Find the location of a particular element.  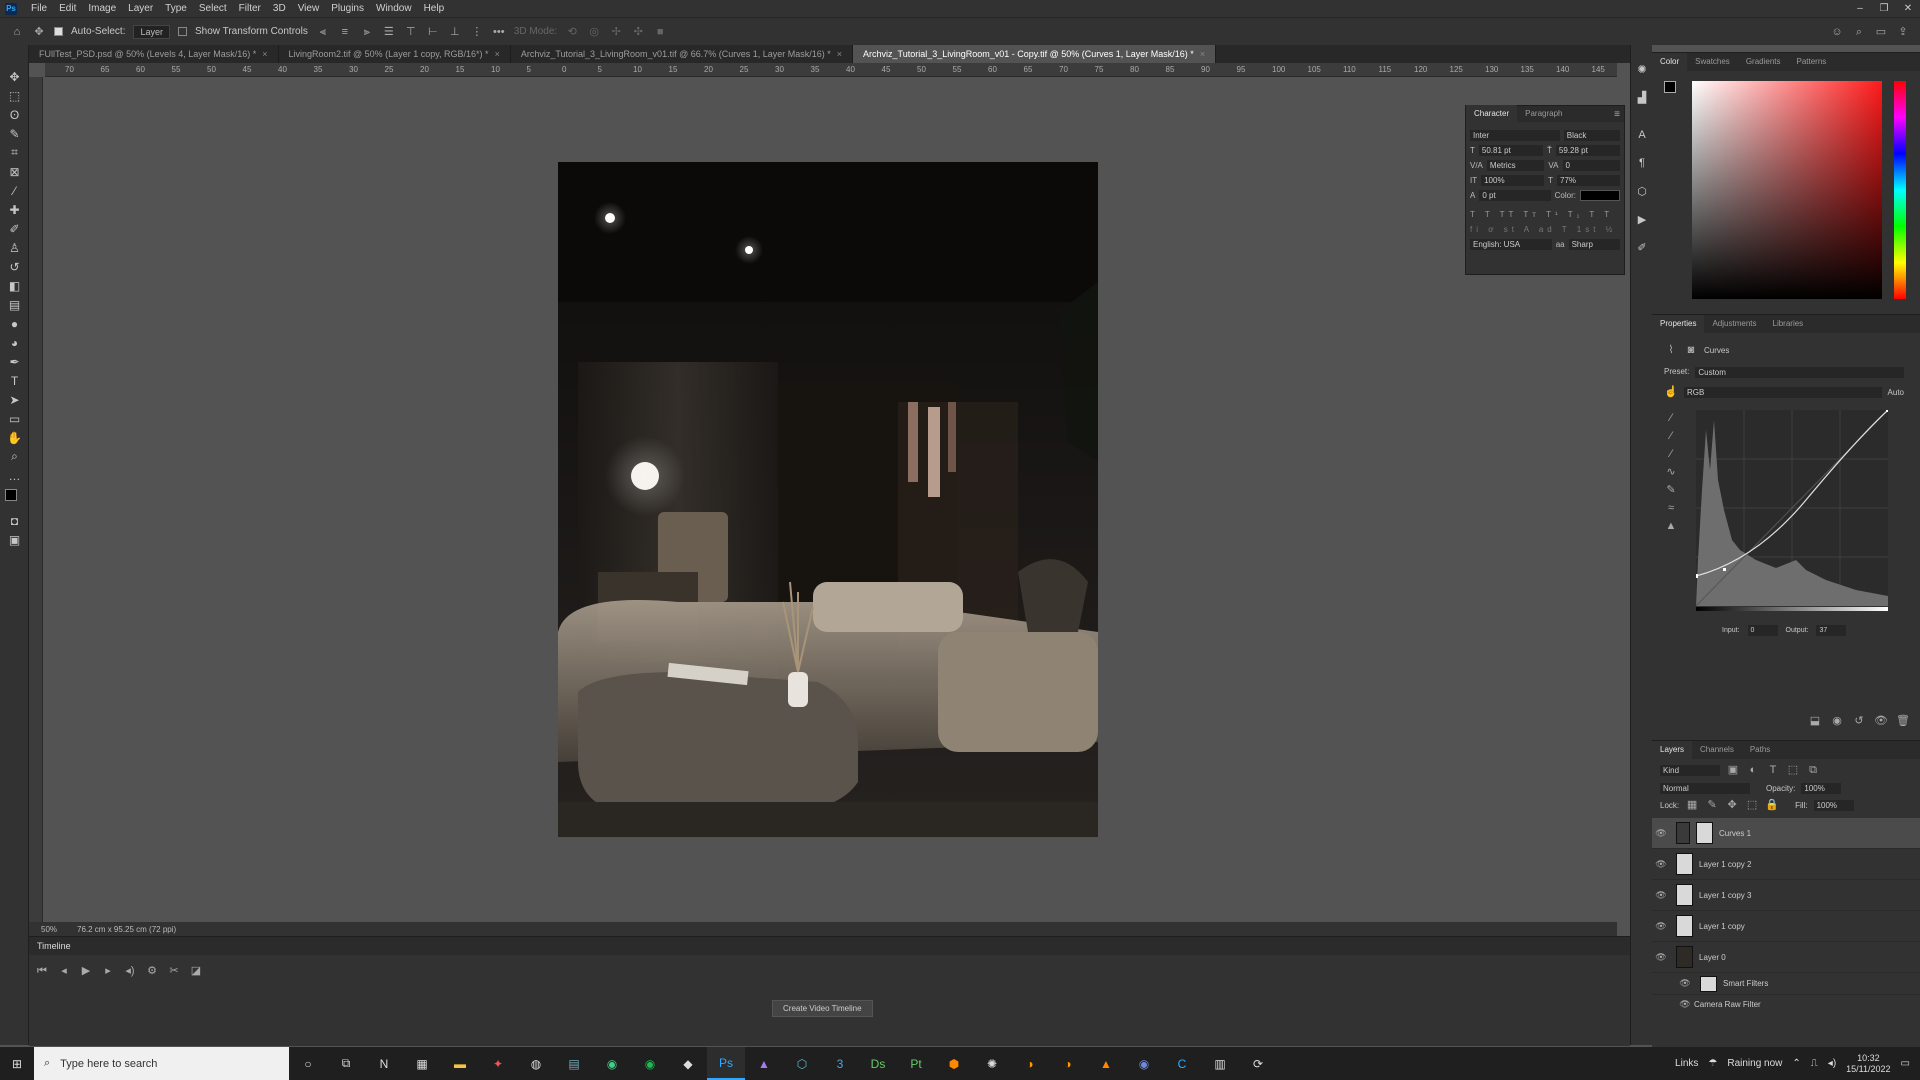

baseline-shift-field: 0 pt is located at coordinates (1515, 195).